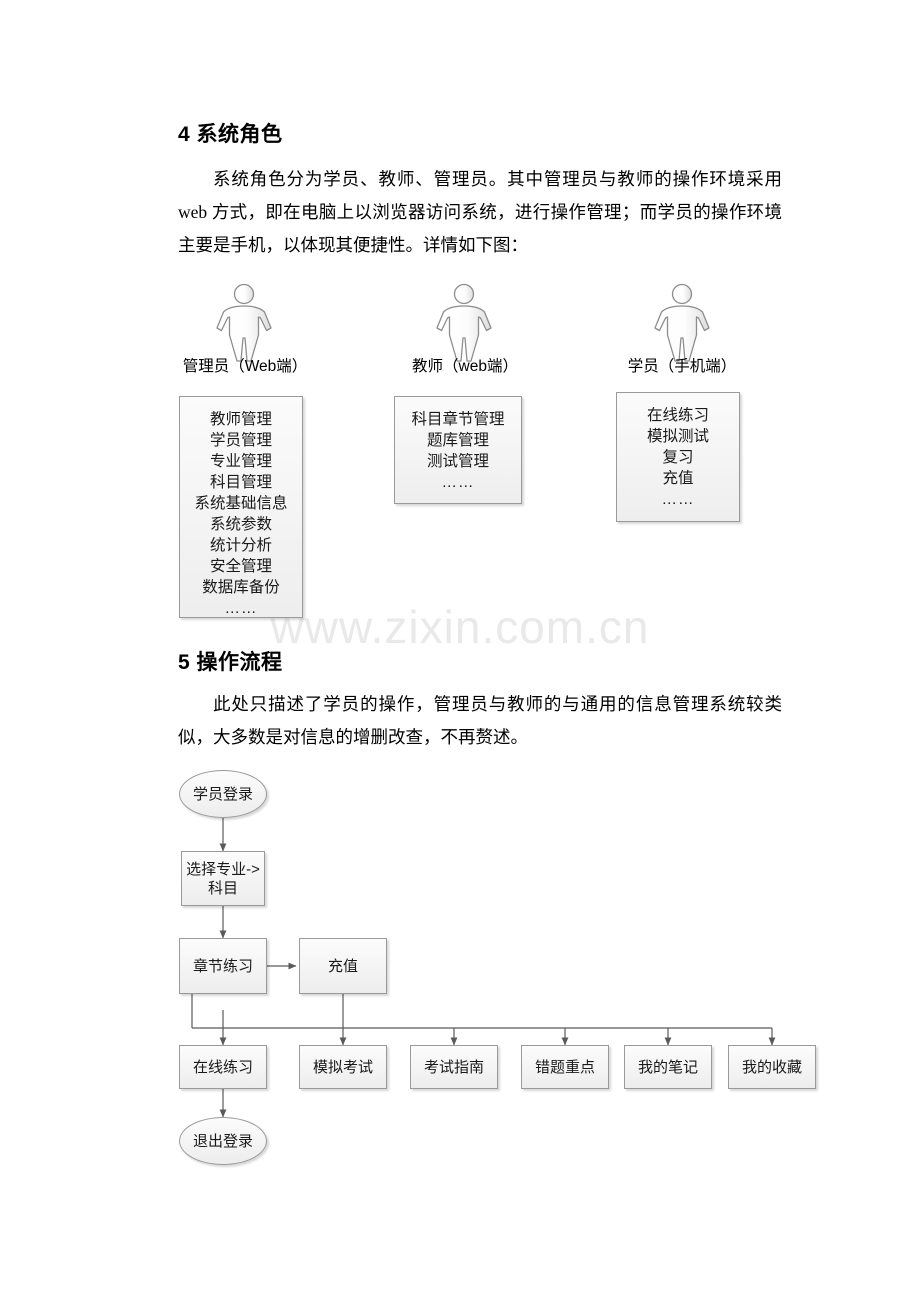 The height and width of the screenshot is (1302, 920). Describe the element at coordinates (230, 662) in the screenshot. I see `section-5-heading: 5 操作流程` at that location.